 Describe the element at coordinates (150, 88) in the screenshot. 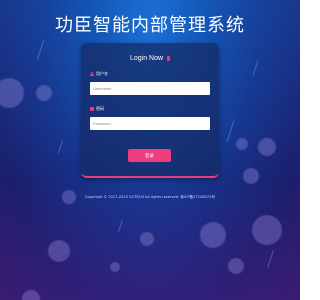

I see `username-input` at that location.